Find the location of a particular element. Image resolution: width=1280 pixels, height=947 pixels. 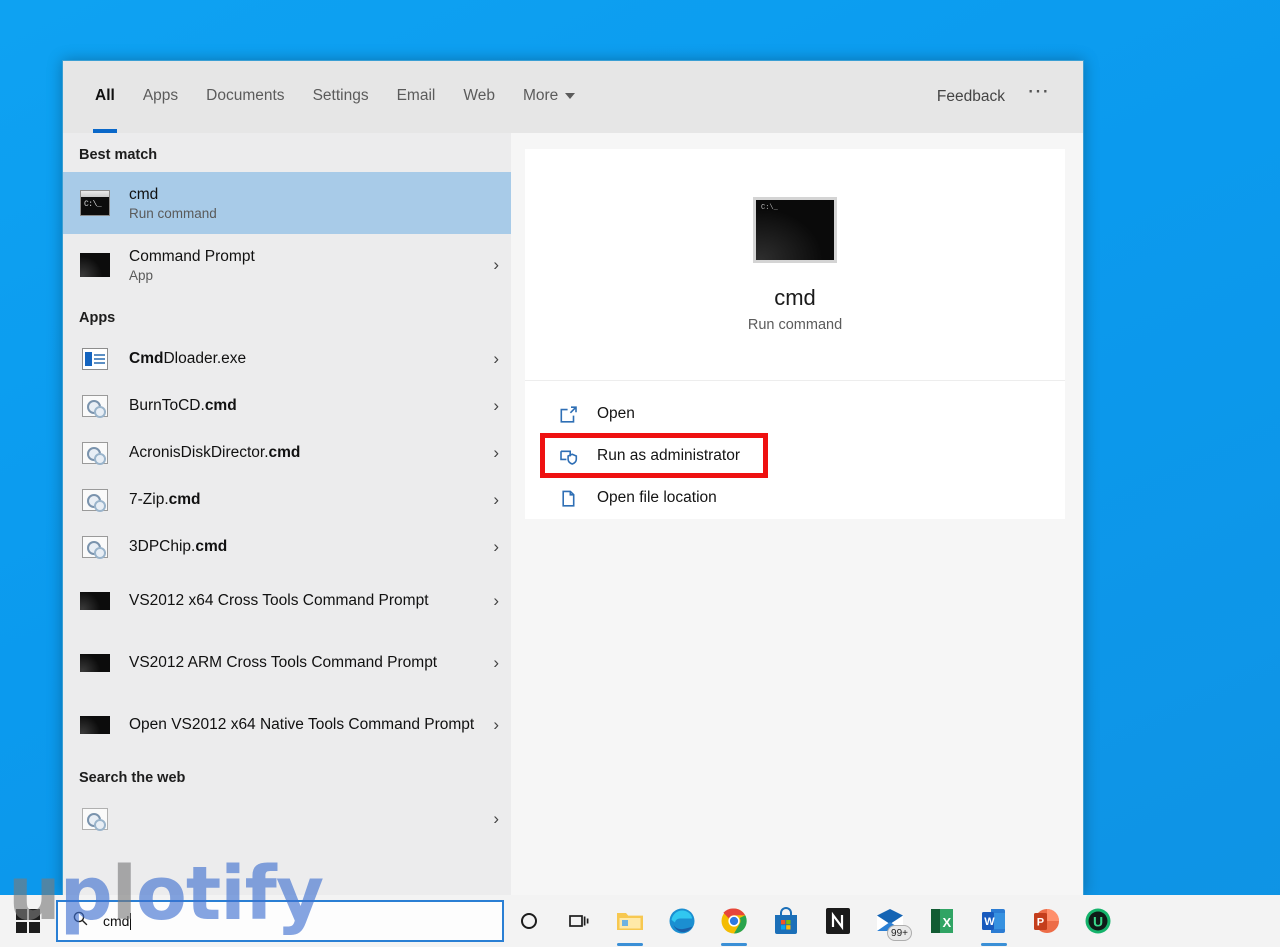

list-item-web: › is located at coordinates (287, 818).